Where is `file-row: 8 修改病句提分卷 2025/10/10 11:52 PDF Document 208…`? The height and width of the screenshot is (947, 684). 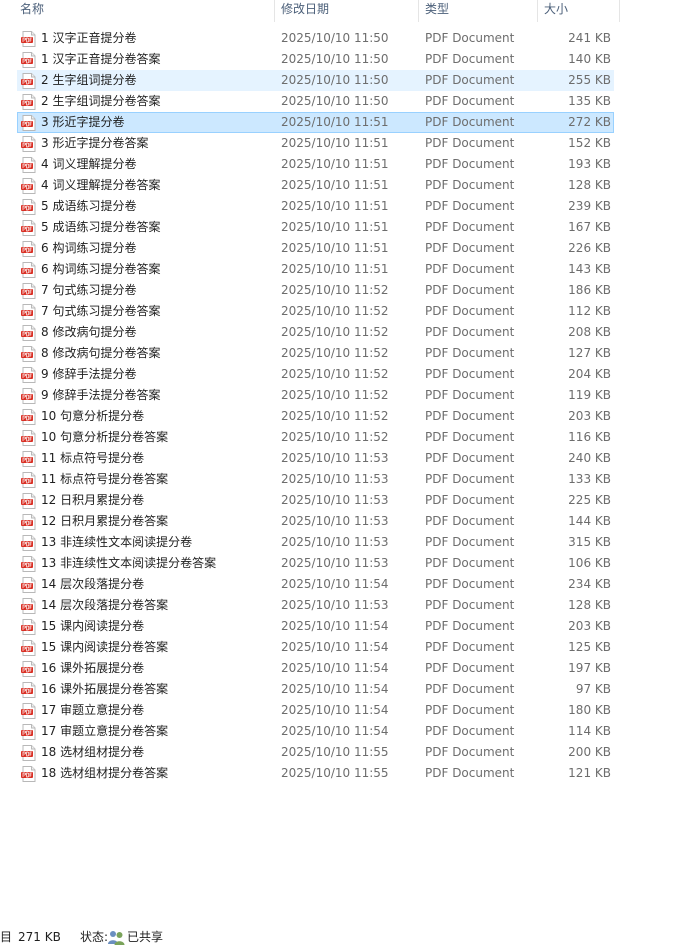
file-row: 8 修改病句提分卷 2025/10/10 11:52 PDF Document 208… is located at coordinates (310, 332).